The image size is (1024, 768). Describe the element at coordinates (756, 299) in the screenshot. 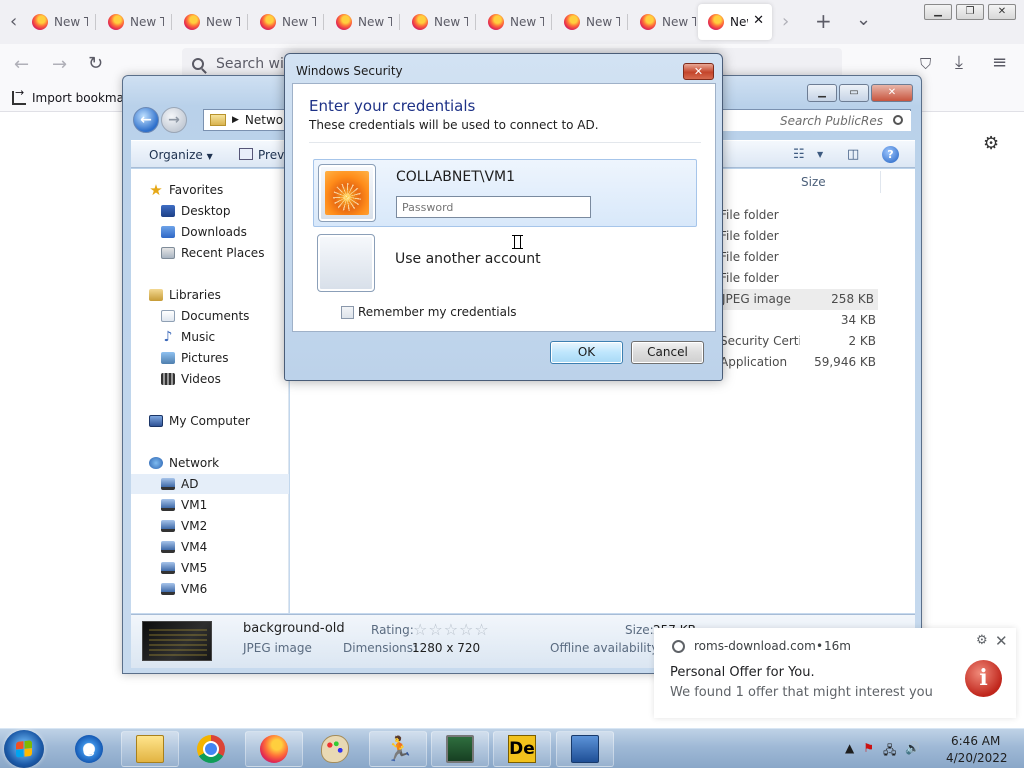

I see `file-type: JPEG image` at that location.